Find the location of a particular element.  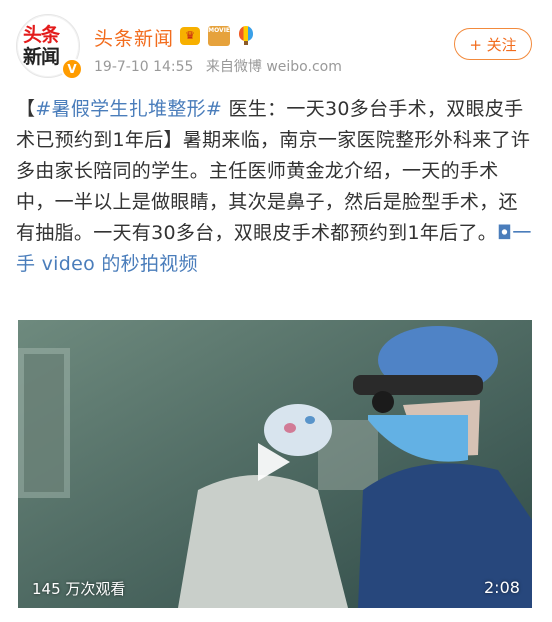

user-badges: ♛ MOVIE is located at coordinates (218, 36).